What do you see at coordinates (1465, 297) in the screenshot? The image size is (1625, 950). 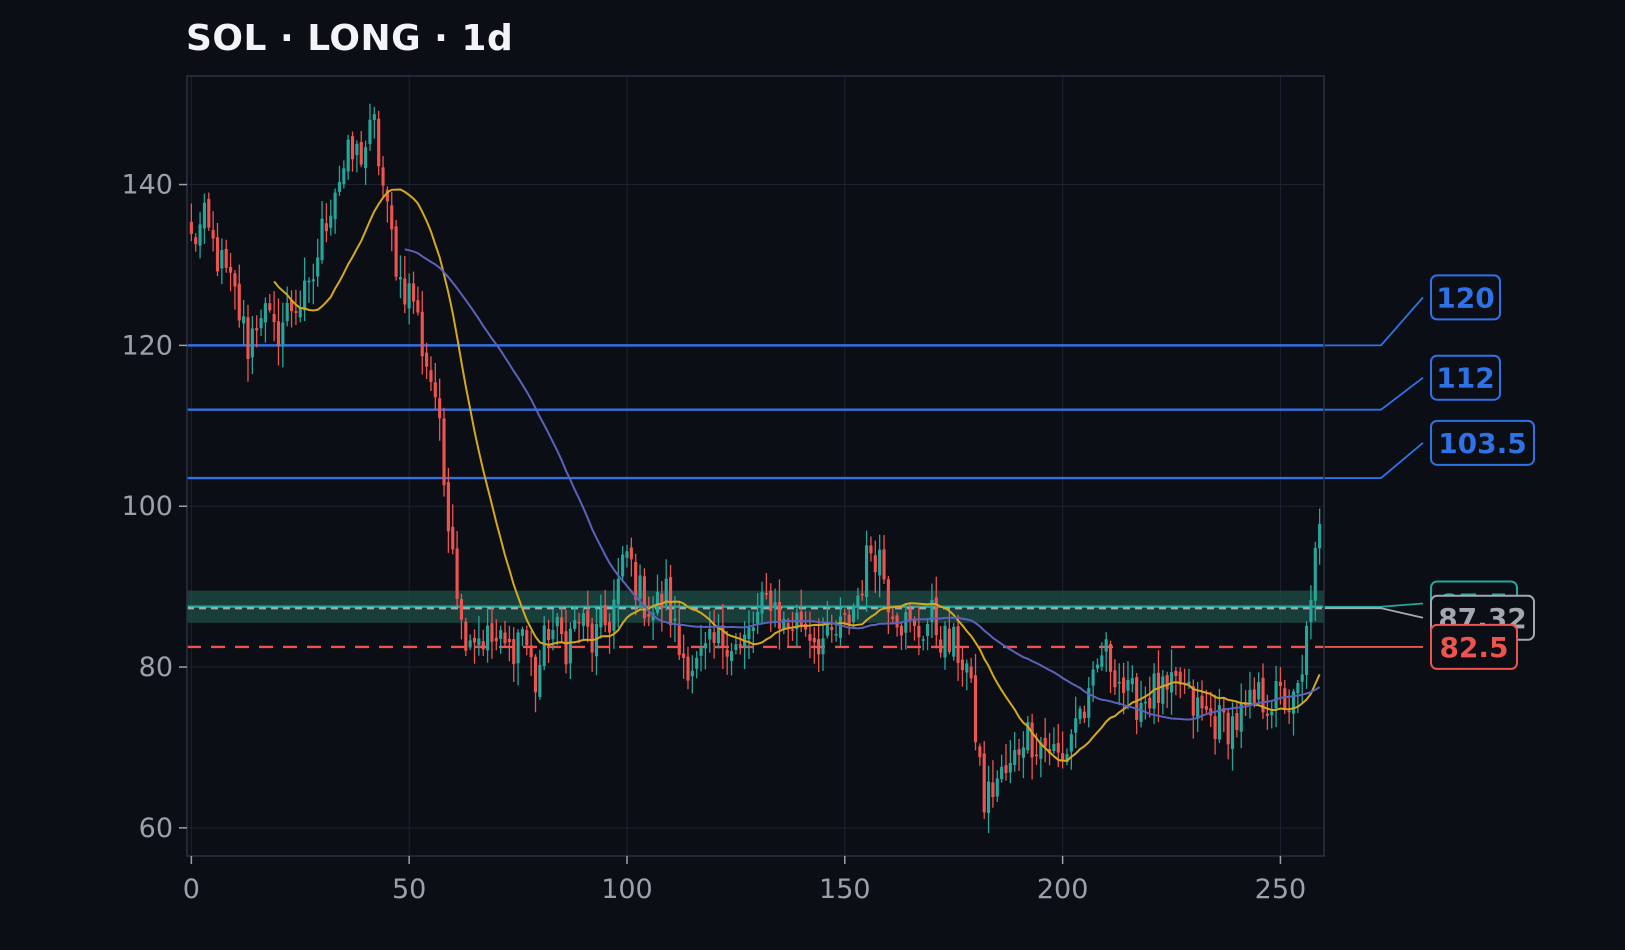 I see `level-label: 120` at bounding box center [1465, 297].